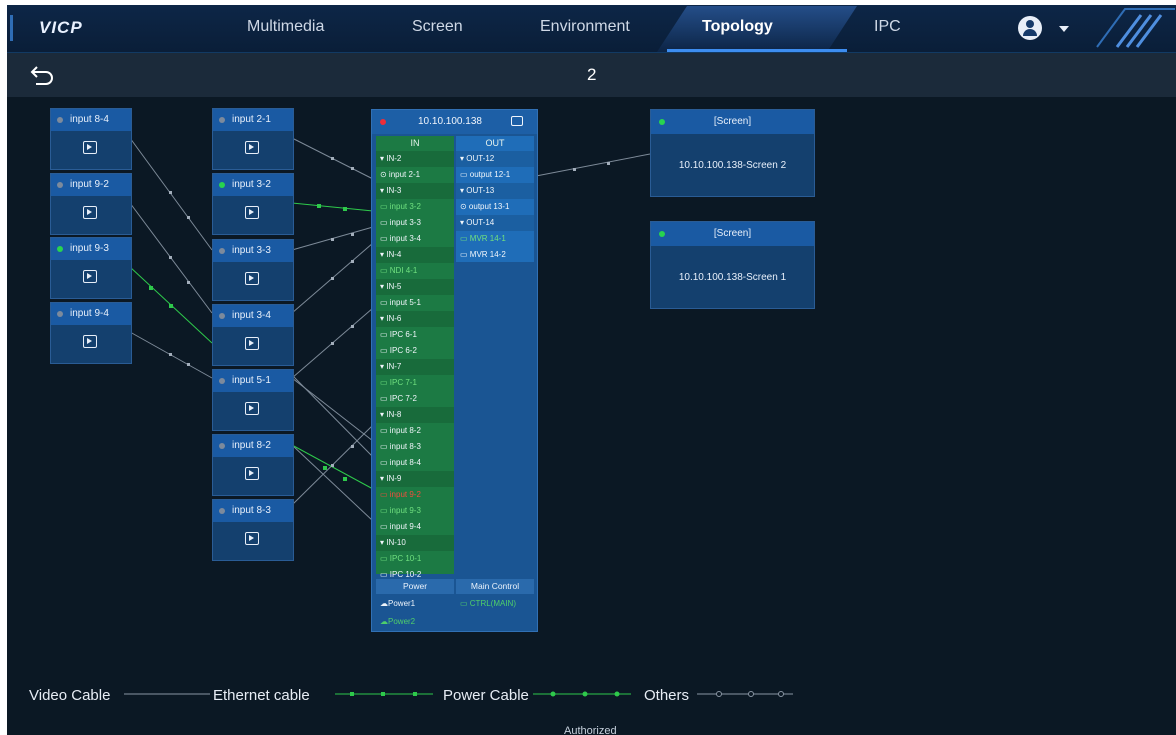 The width and height of the screenshot is (1176, 735). I want to click on main-control-item: ▭ CTRL(MAIN), so click(488, 603).